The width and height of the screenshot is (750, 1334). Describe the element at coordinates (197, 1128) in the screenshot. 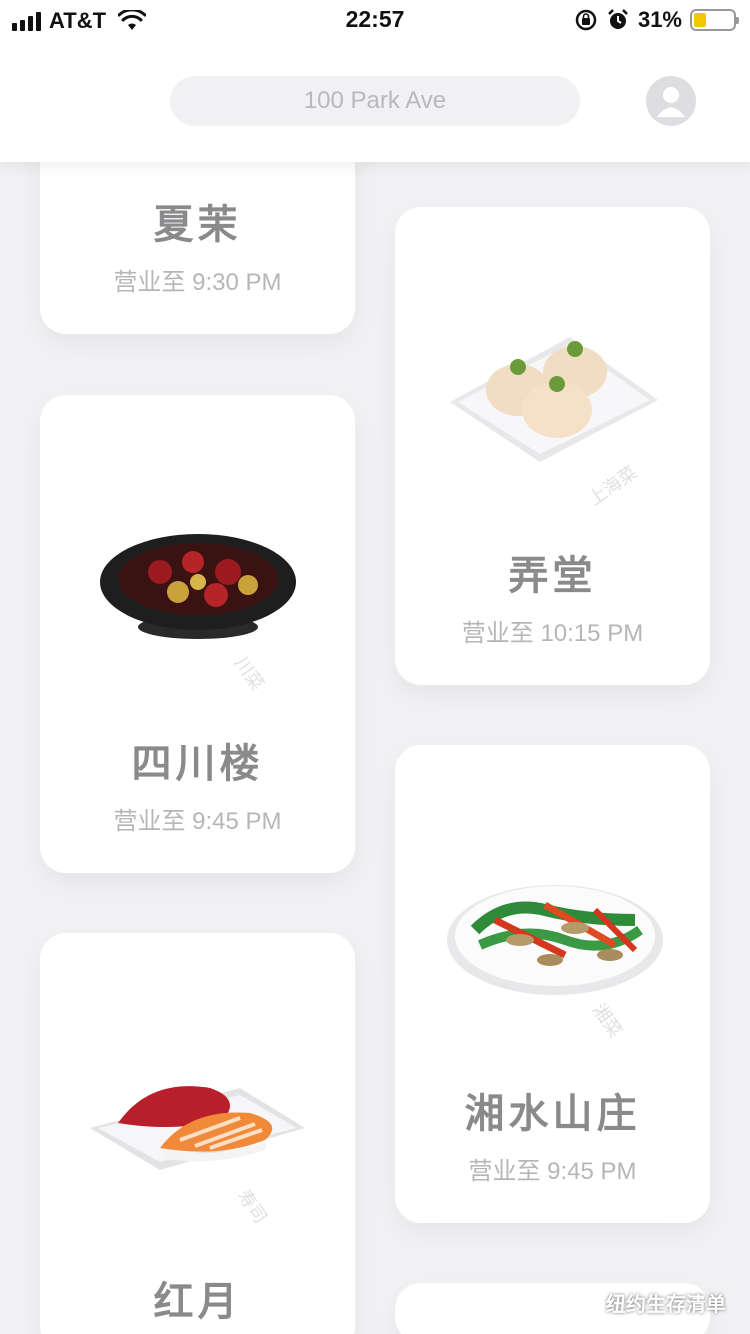

I see `sushi-illustration` at that location.